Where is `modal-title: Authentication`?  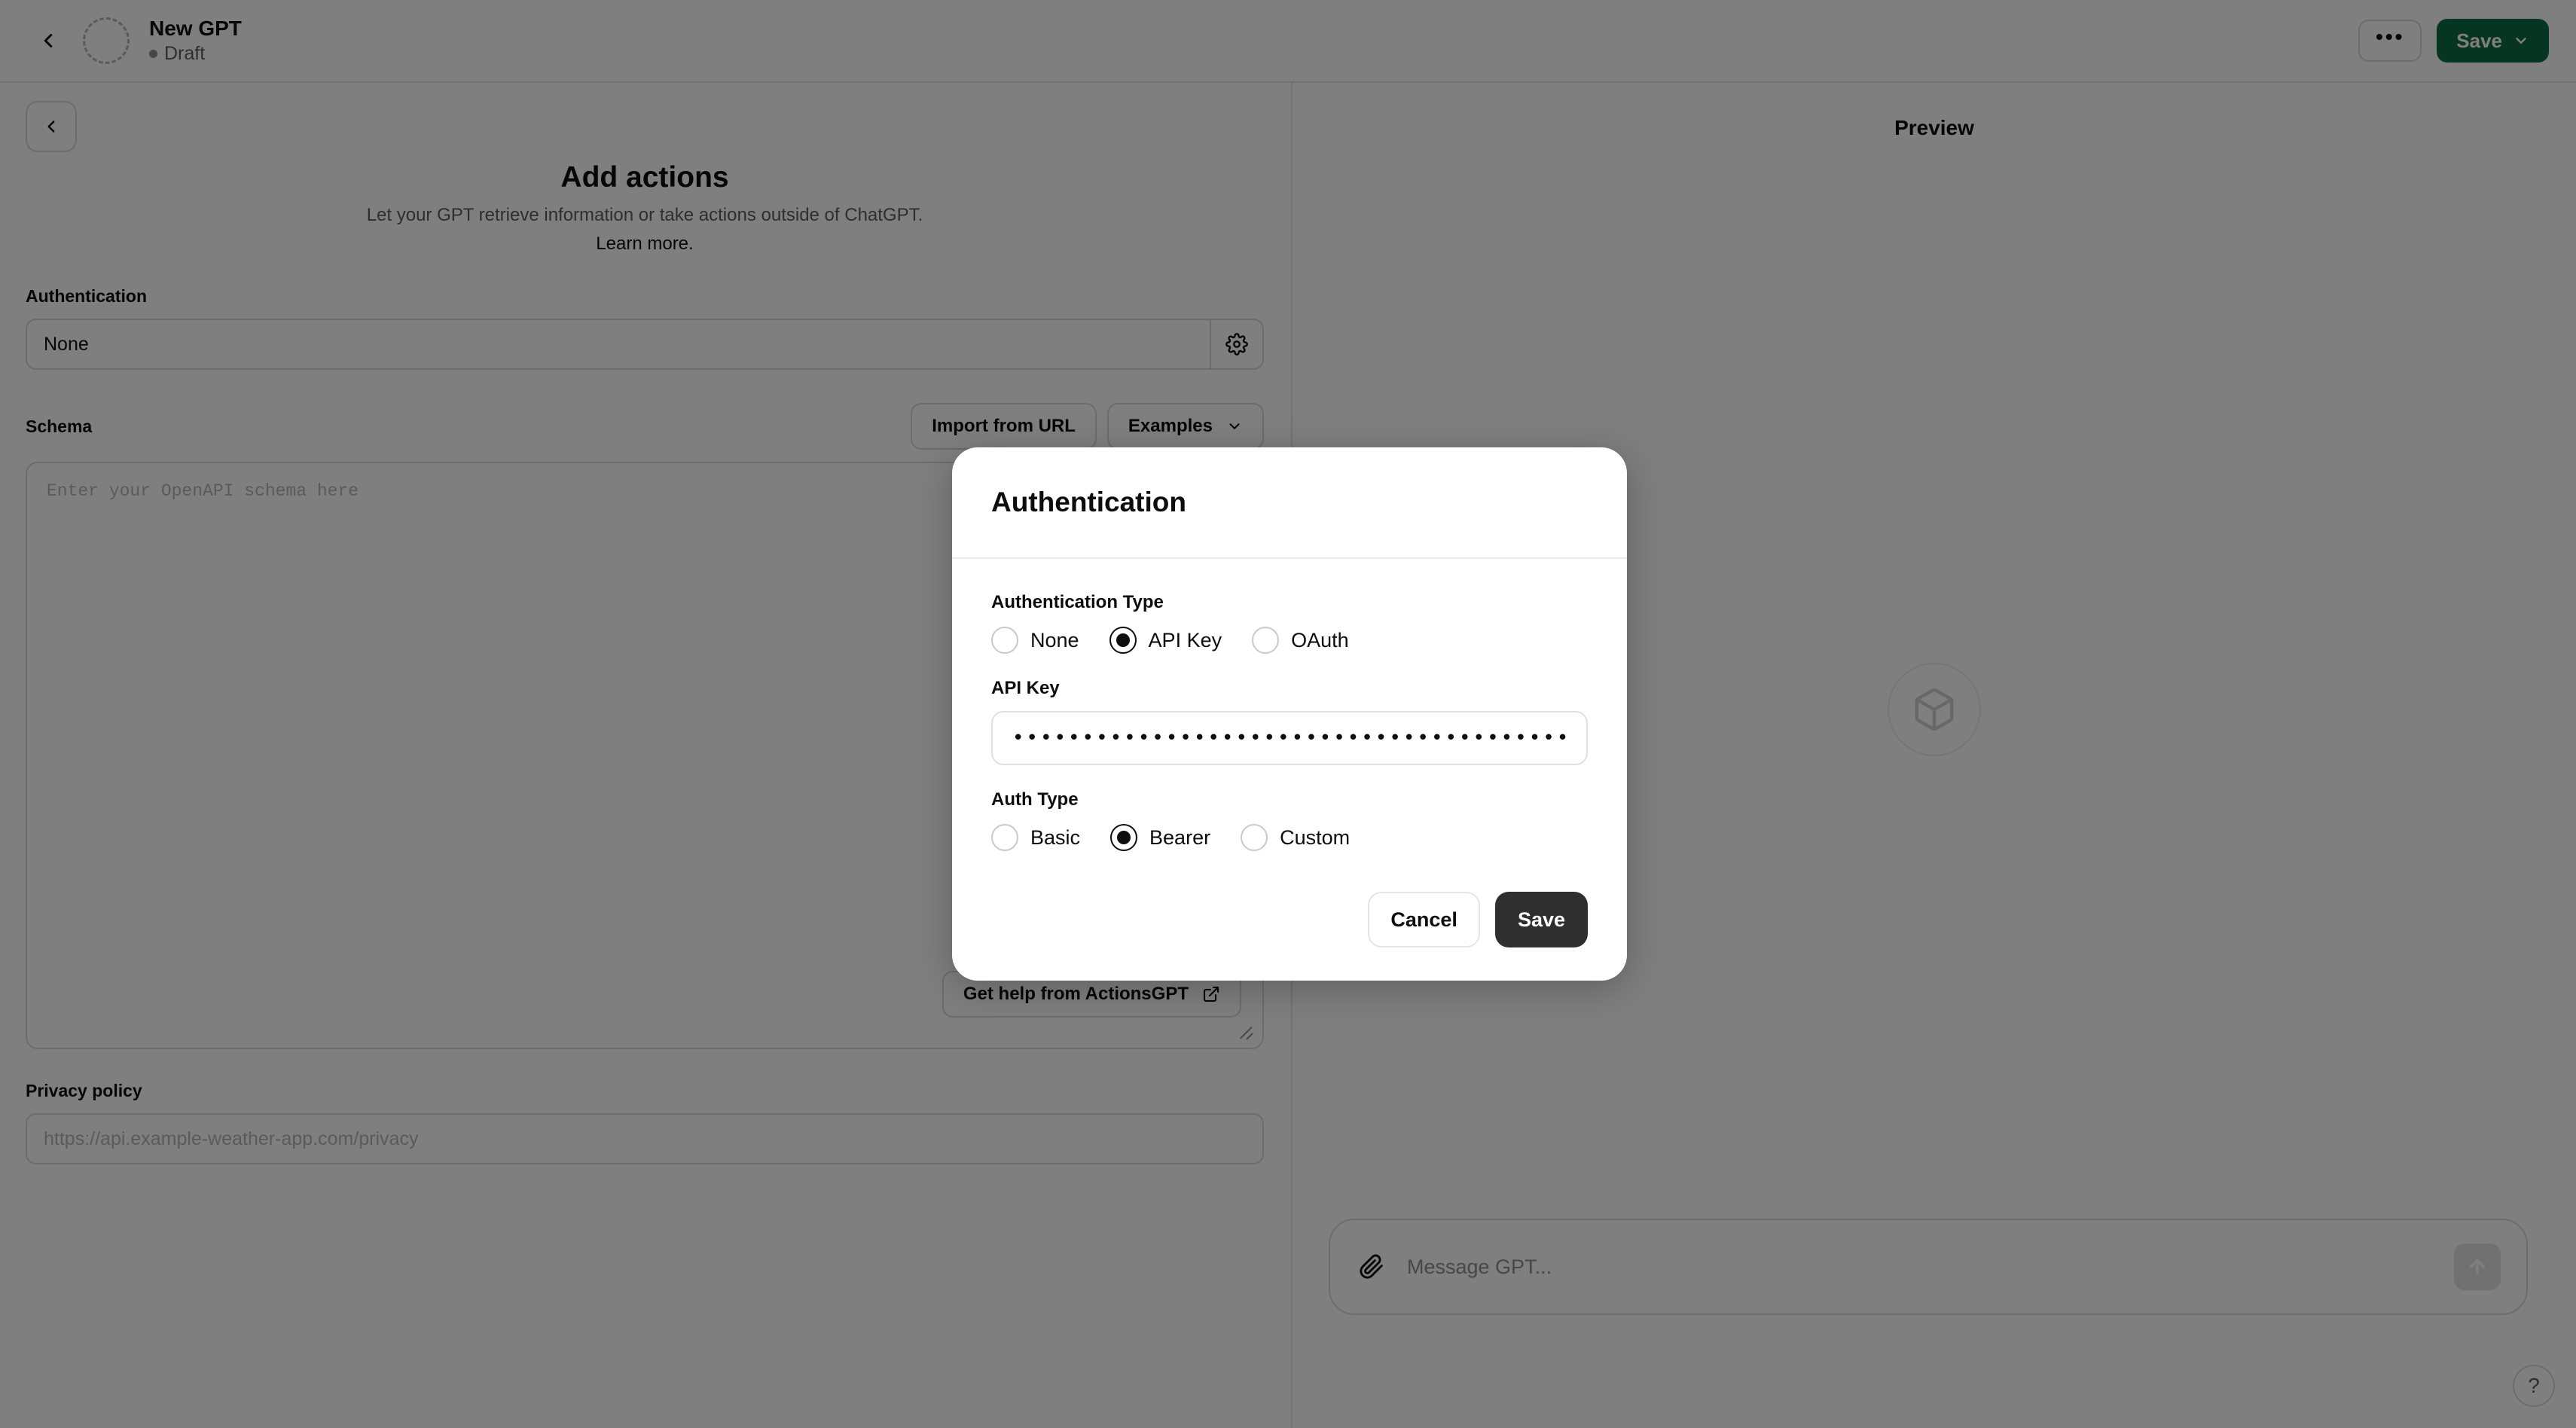 modal-title: Authentication is located at coordinates (1089, 502).